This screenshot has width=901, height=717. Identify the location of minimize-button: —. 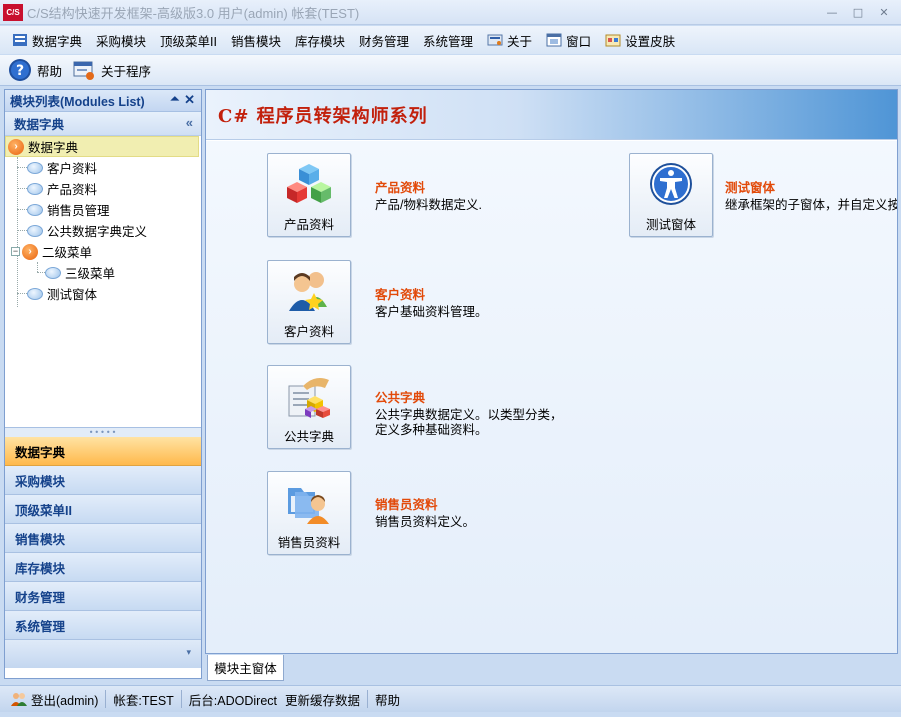
(832, 12).